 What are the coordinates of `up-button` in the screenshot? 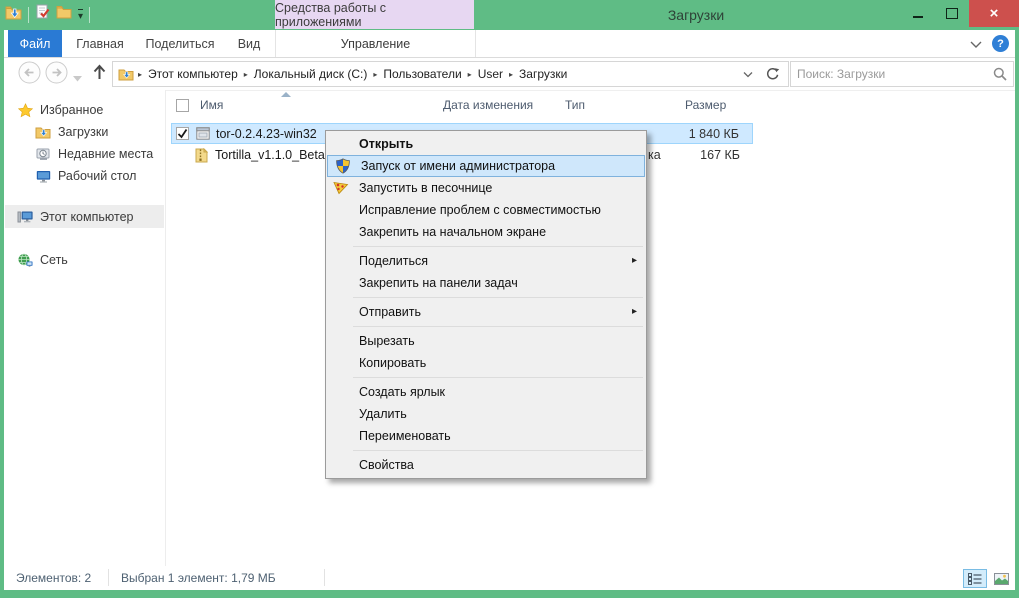 It's located at (99, 74).